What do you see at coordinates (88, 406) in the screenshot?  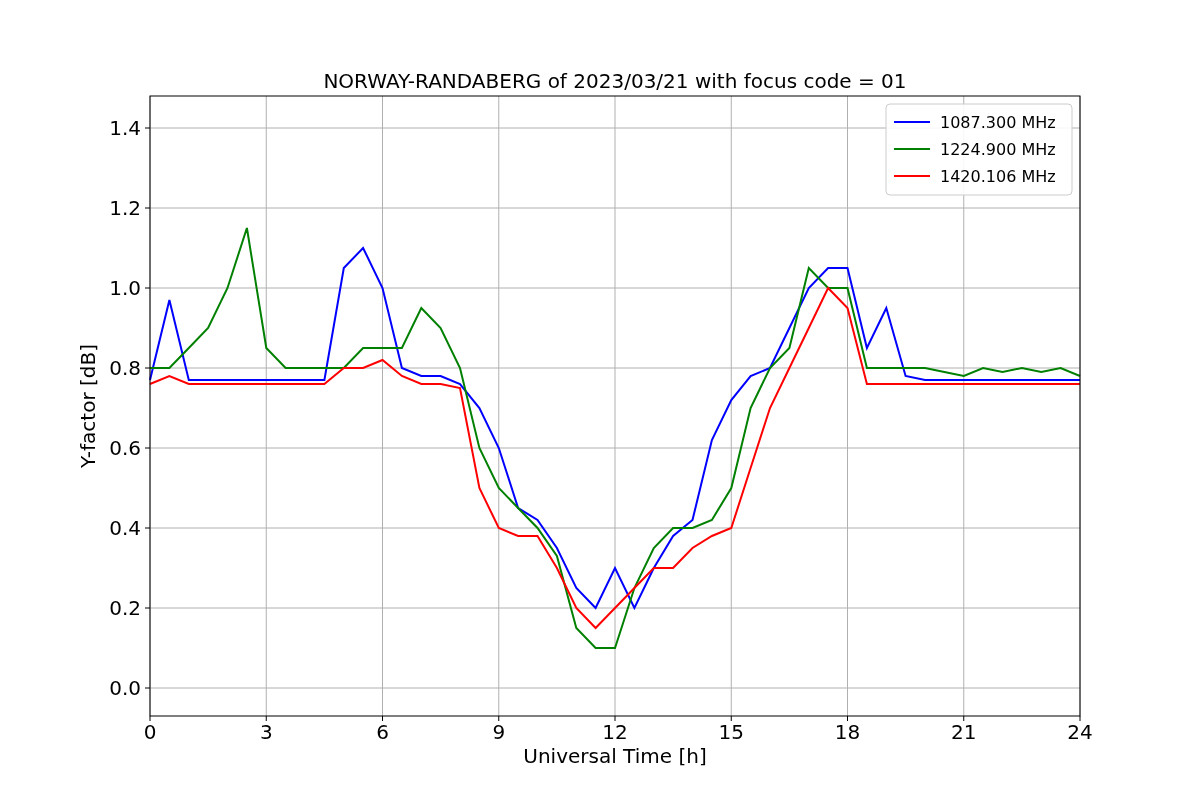 I see `y-axis-label: Y-factor [dB]` at bounding box center [88, 406].